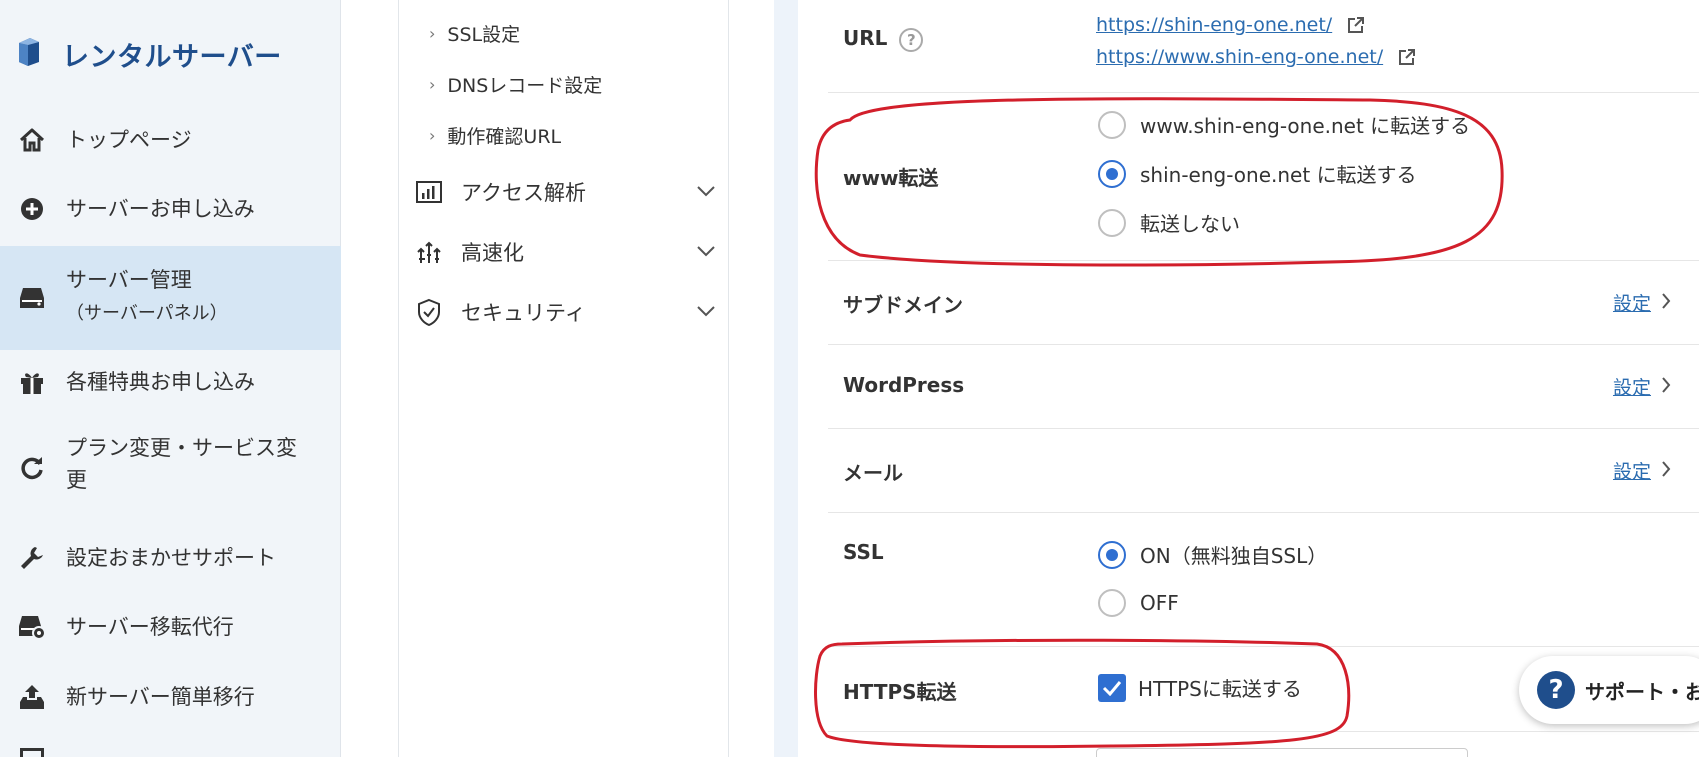 The width and height of the screenshot is (1699, 757). I want to click on sidebar-item-label: サーバー移転代行, so click(150, 627).